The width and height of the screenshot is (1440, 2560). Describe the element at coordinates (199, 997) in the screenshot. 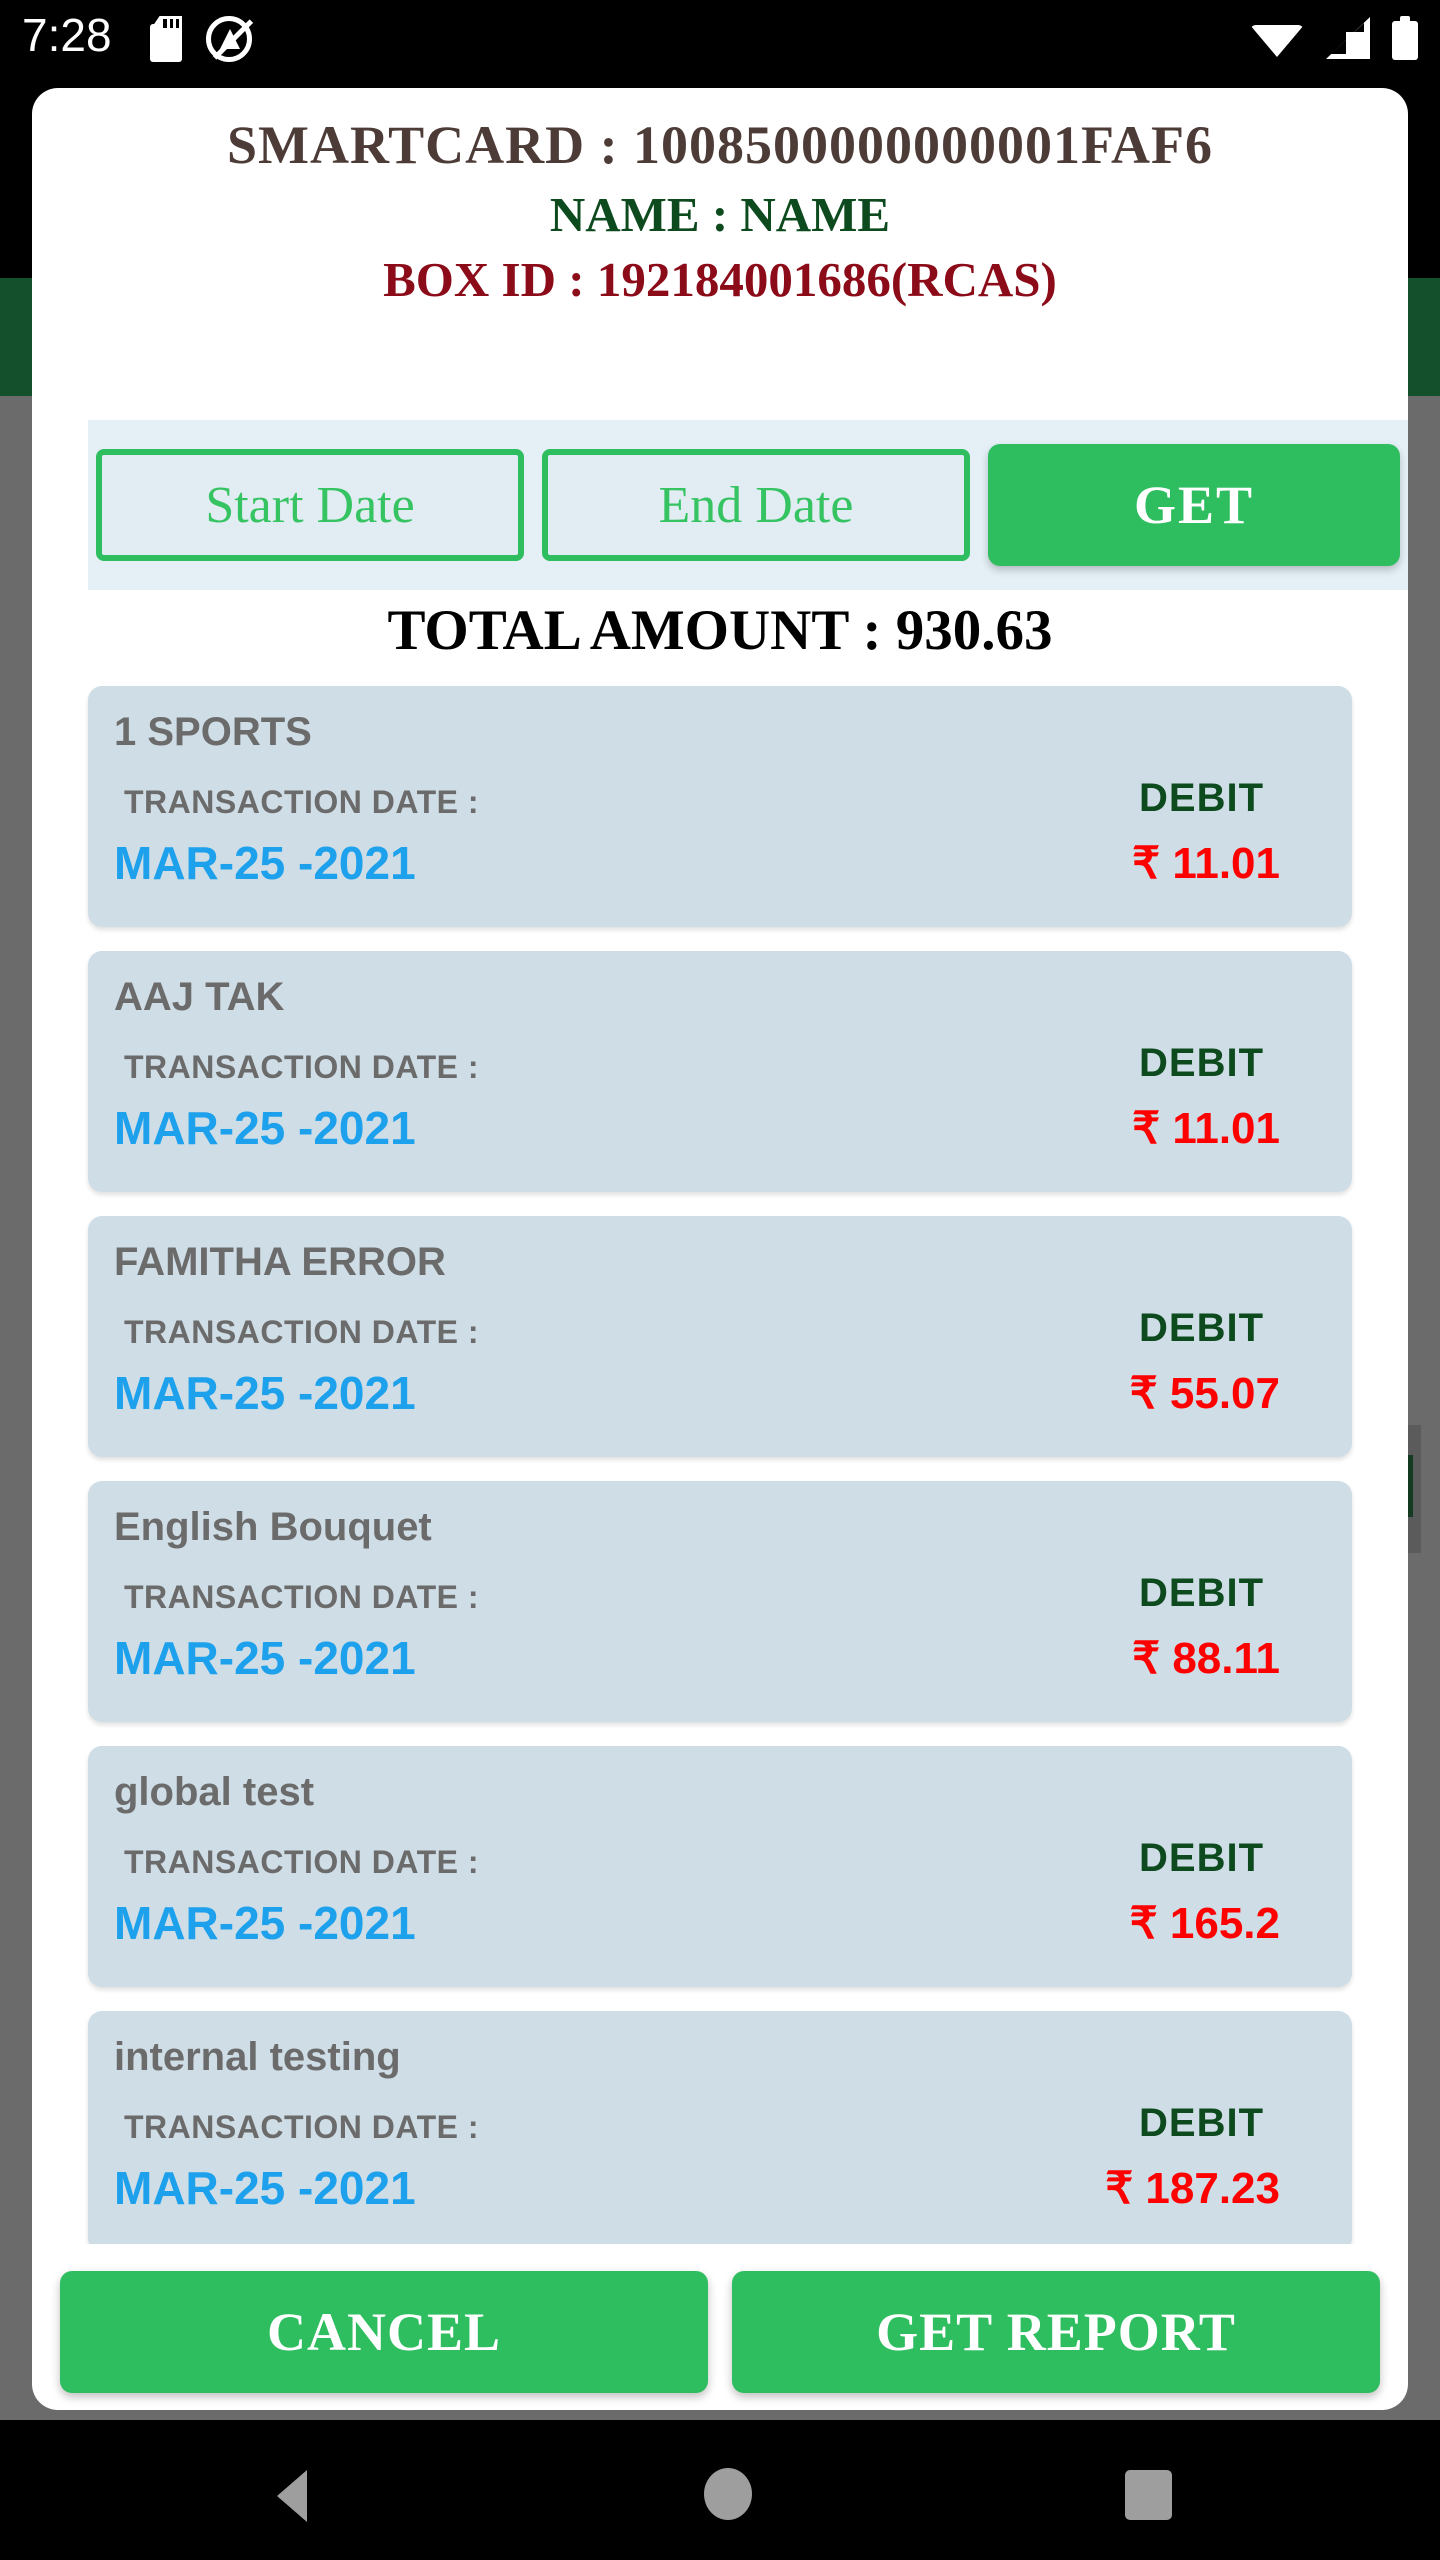

I see `transaction-title: AAJ TAK` at that location.